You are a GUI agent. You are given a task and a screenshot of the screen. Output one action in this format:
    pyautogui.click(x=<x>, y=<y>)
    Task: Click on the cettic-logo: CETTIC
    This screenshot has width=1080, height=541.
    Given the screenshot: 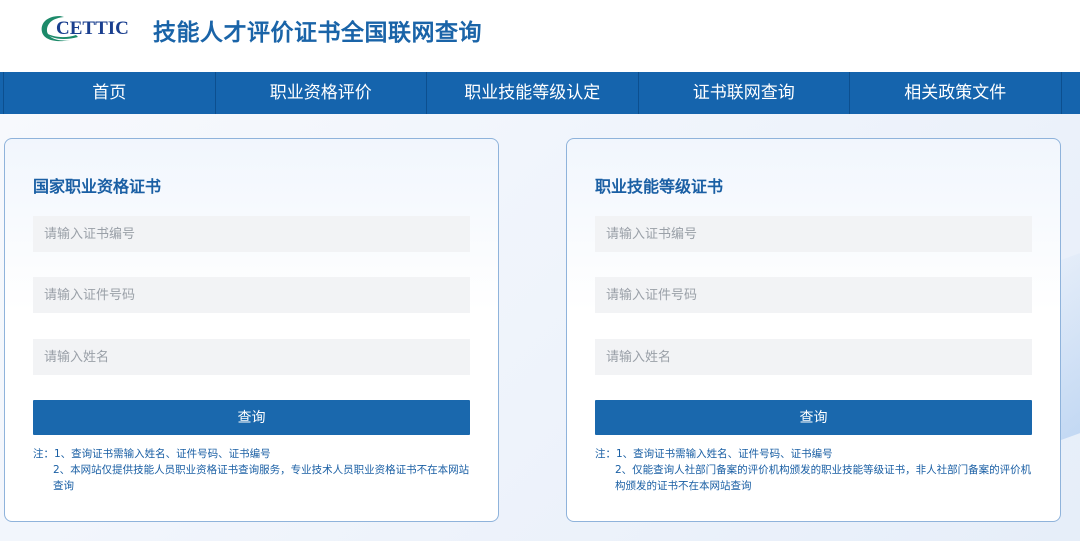 What is the action you would take?
    pyautogui.click(x=92, y=28)
    